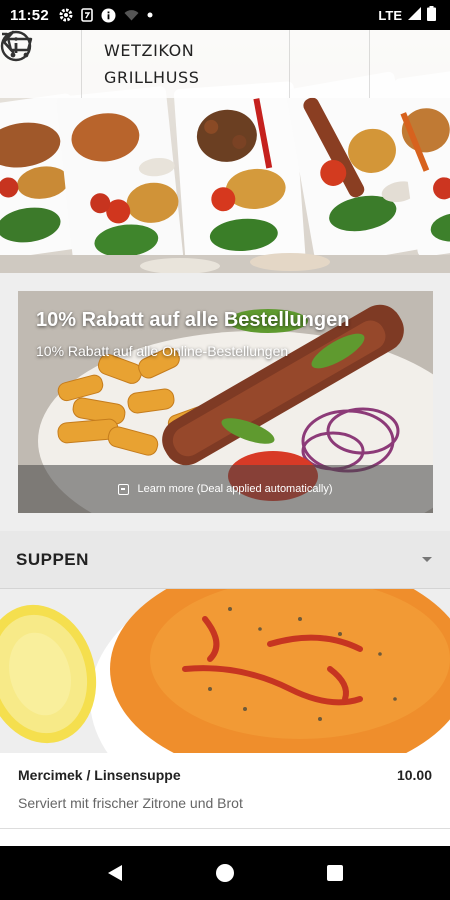 The width and height of the screenshot is (450, 900). What do you see at coordinates (30, 15) in the screenshot?
I see `status-time: 11:52` at bounding box center [30, 15].